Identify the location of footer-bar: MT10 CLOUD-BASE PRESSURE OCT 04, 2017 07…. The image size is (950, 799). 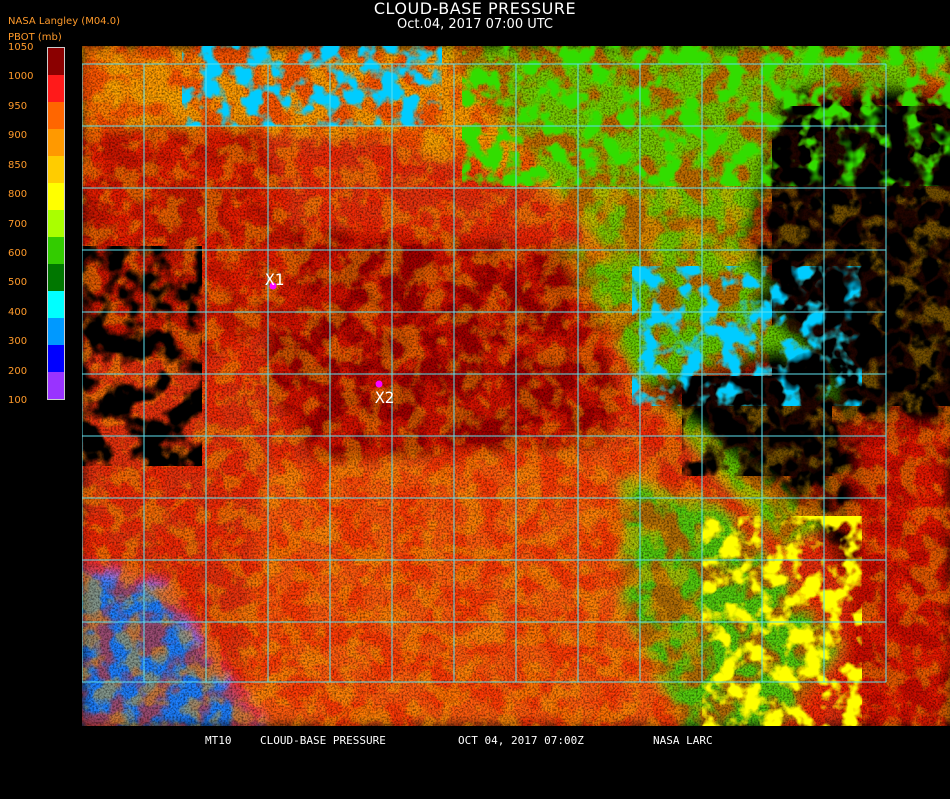
(475, 766).